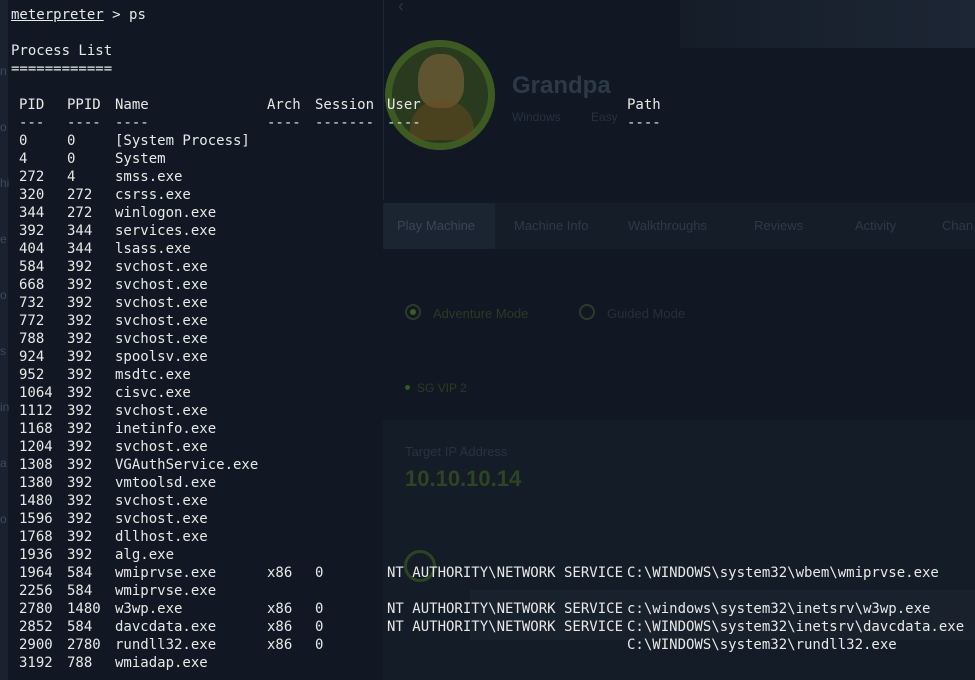  Describe the element at coordinates (505, 627) in the screenshot. I see `process-user: NT AUTHORITY\NETWORK SERVICE` at that location.